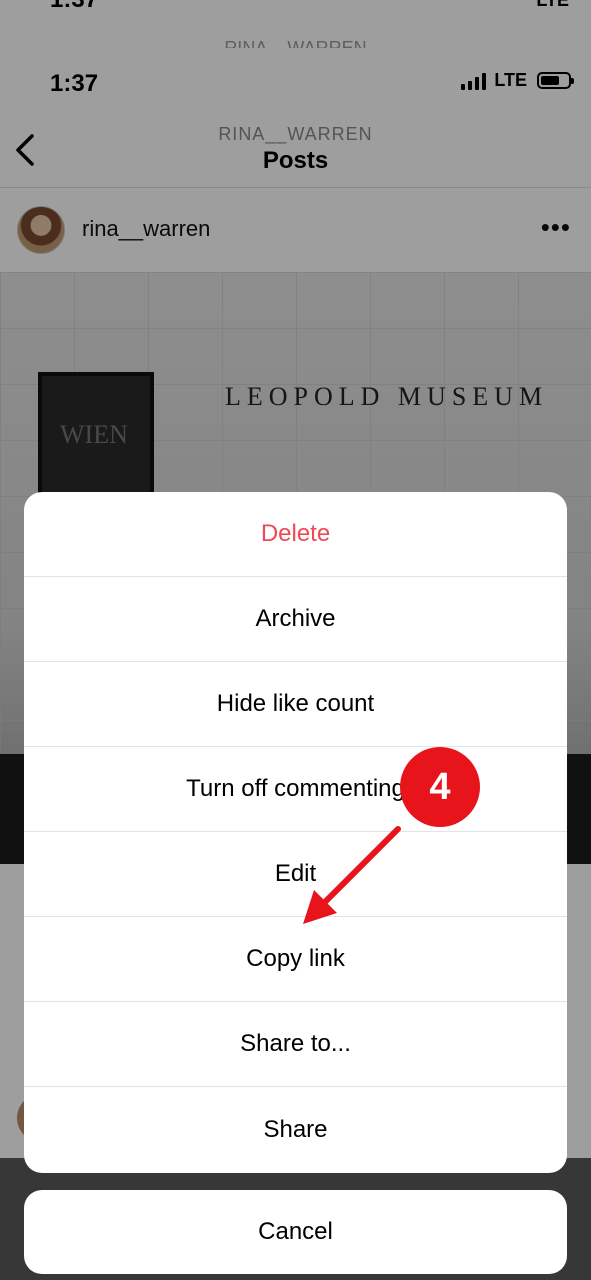 Image resolution: width=591 pixels, height=1280 pixels. Describe the element at coordinates (295, 959) in the screenshot. I see `copy-link-button: Copy link` at that location.